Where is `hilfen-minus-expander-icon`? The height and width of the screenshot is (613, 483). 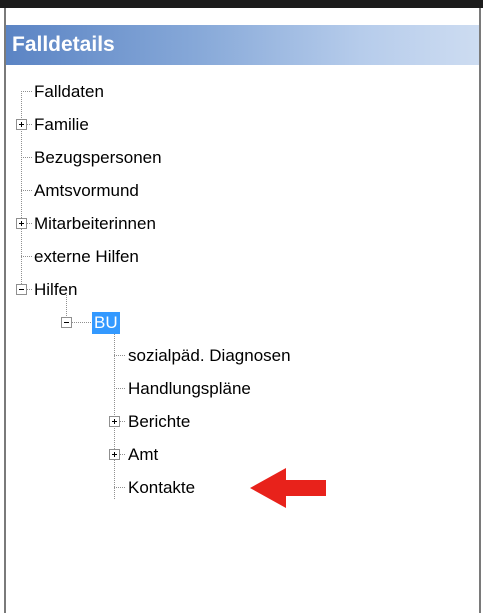
hilfen-minus-expander-icon is located at coordinates (21, 289).